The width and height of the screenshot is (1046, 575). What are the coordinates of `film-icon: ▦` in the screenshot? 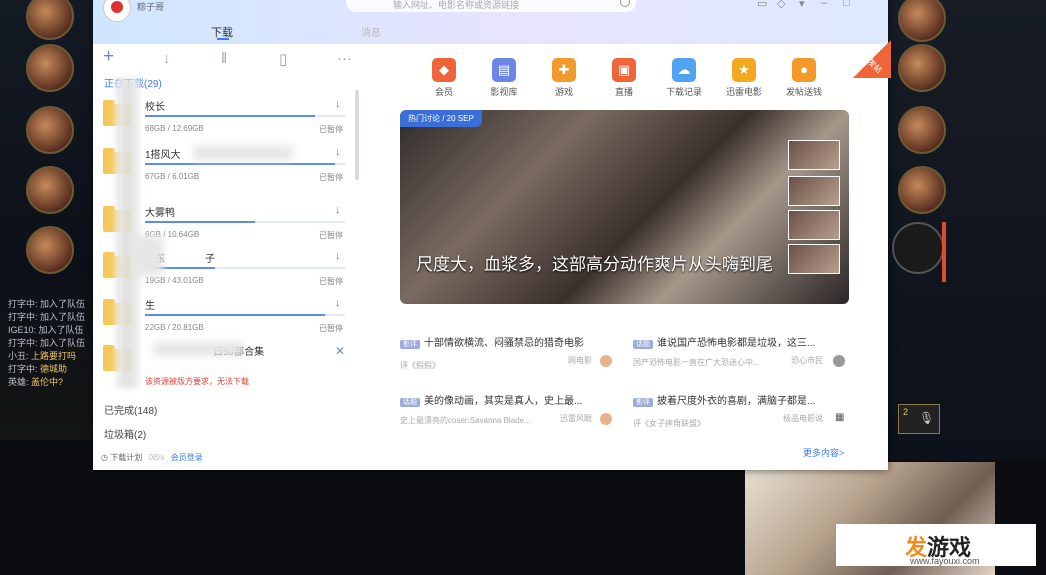 It's located at (840, 417).